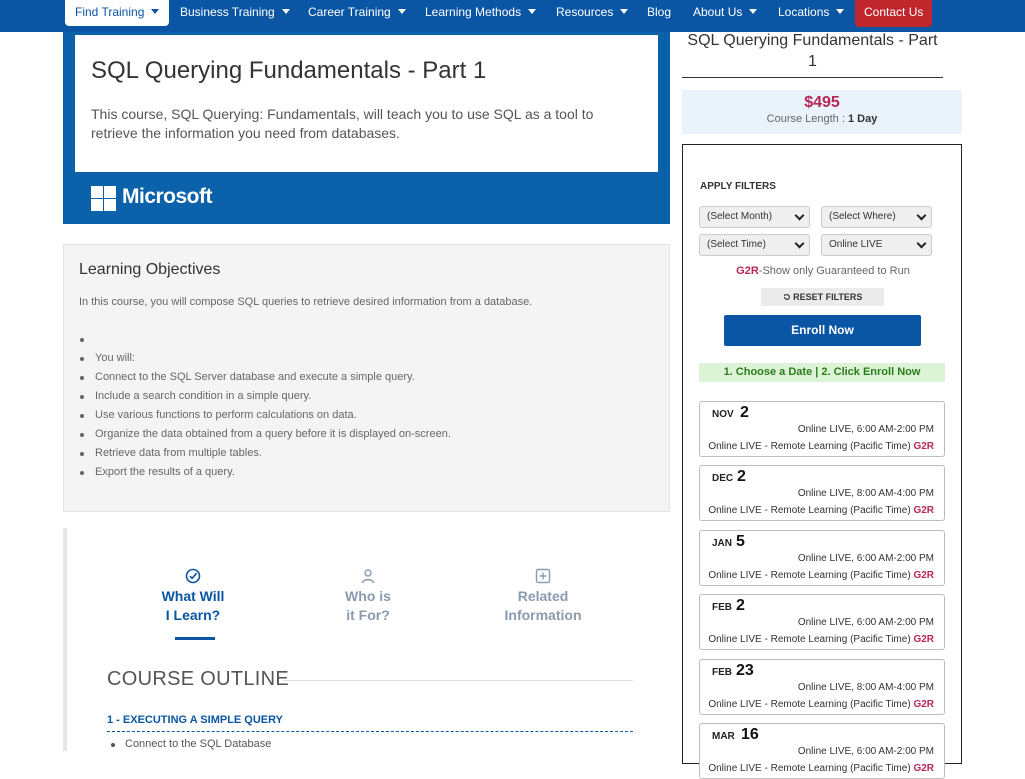 This screenshot has height=779, width=1025. I want to click on outline-section-heading: 1 - EXECUTING A SIMPLE QUERY, so click(195, 720).